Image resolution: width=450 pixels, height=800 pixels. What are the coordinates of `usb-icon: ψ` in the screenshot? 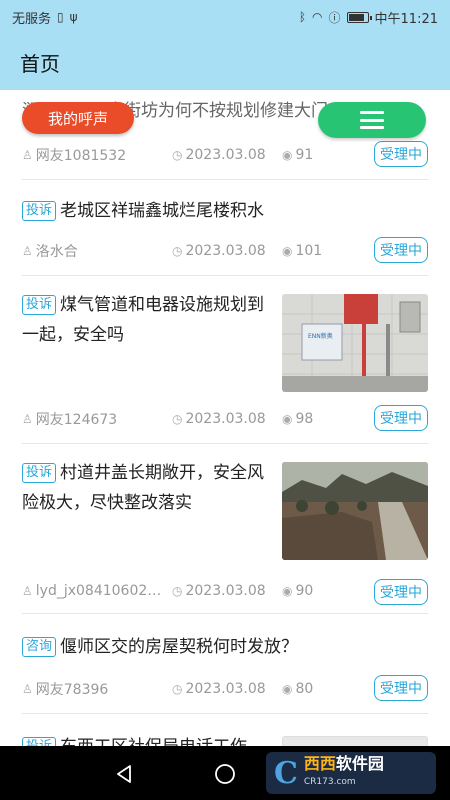 It's located at (73, 17).